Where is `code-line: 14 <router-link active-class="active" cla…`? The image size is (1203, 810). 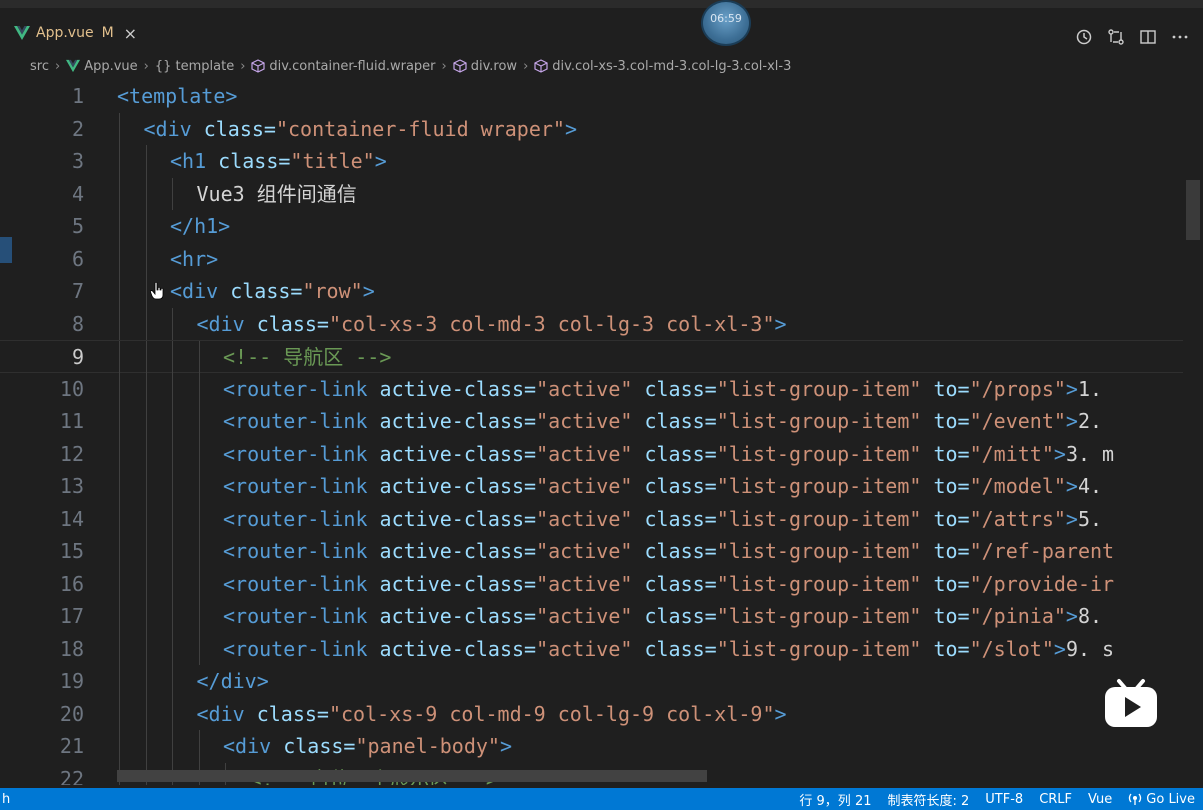
code-line: 14 <router-link active-class="active" cla… is located at coordinates (591, 519).